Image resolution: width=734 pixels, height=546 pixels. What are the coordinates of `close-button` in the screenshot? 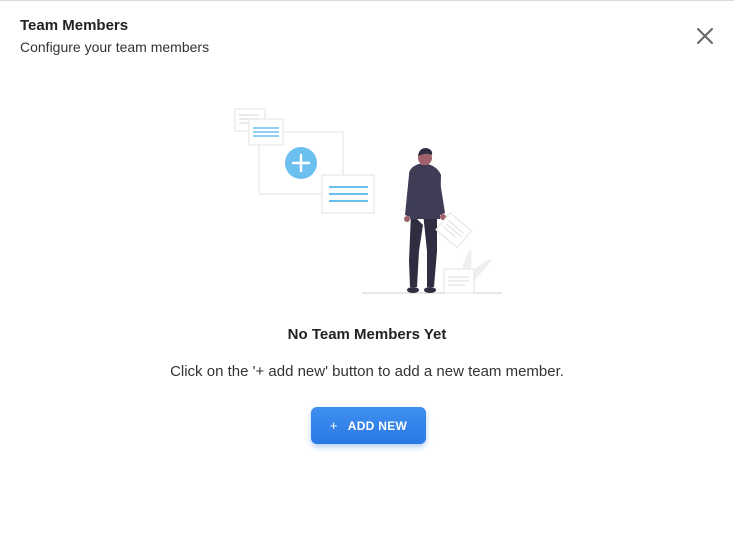 It's located at (705, 36).